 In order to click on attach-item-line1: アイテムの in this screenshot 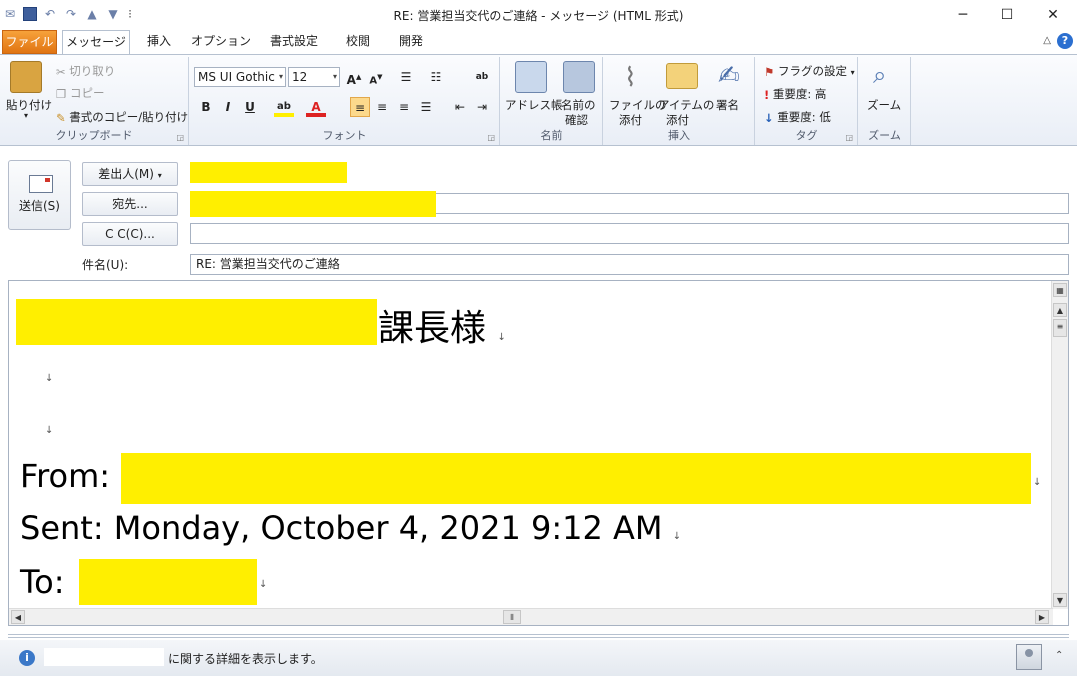, I will do `click(686, 105)`.